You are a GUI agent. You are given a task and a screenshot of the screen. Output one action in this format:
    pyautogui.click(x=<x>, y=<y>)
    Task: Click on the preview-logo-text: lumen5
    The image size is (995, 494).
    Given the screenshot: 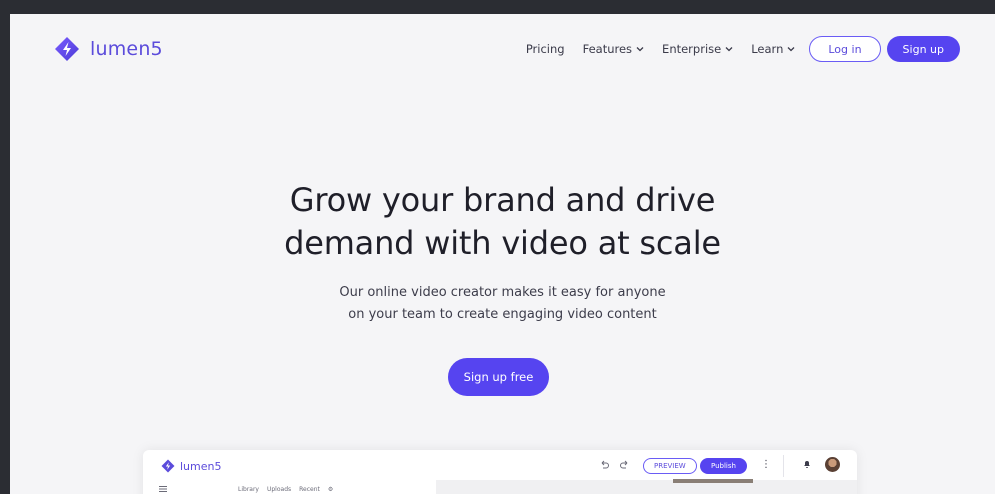 What is the action you would take?
    pyautogui.click(x=201, y=466)
    